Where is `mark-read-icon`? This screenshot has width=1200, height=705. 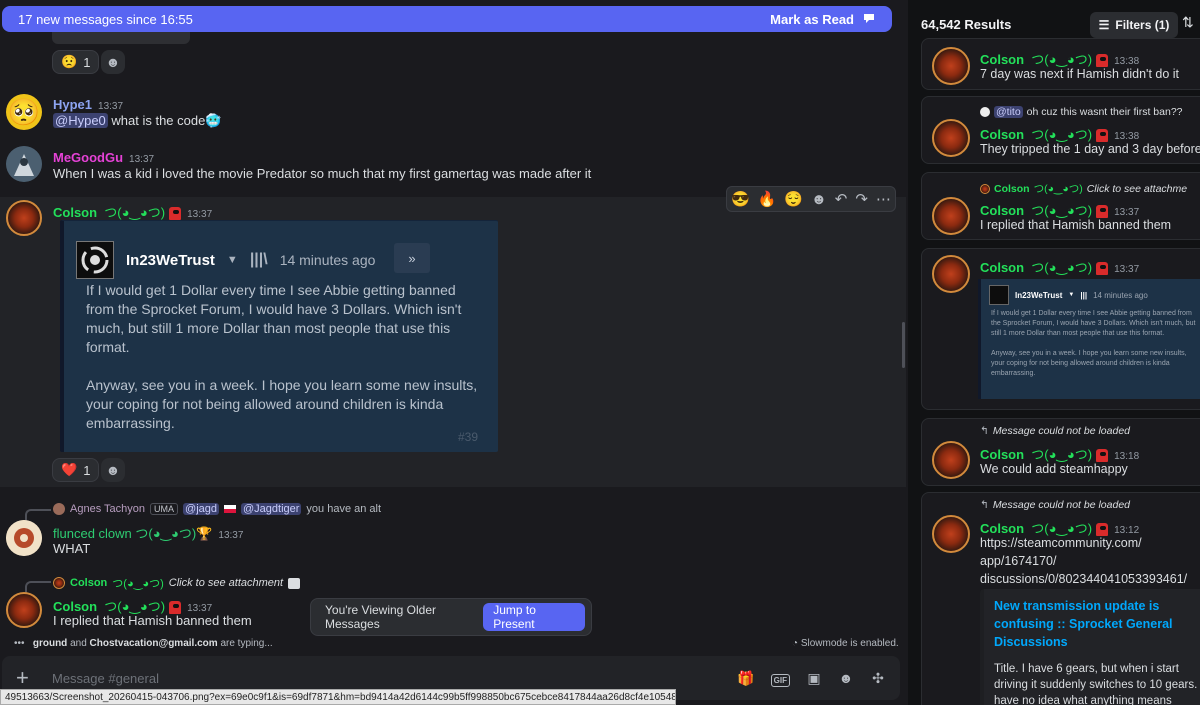
mark-read-icon is located at coordinates (869, 19).